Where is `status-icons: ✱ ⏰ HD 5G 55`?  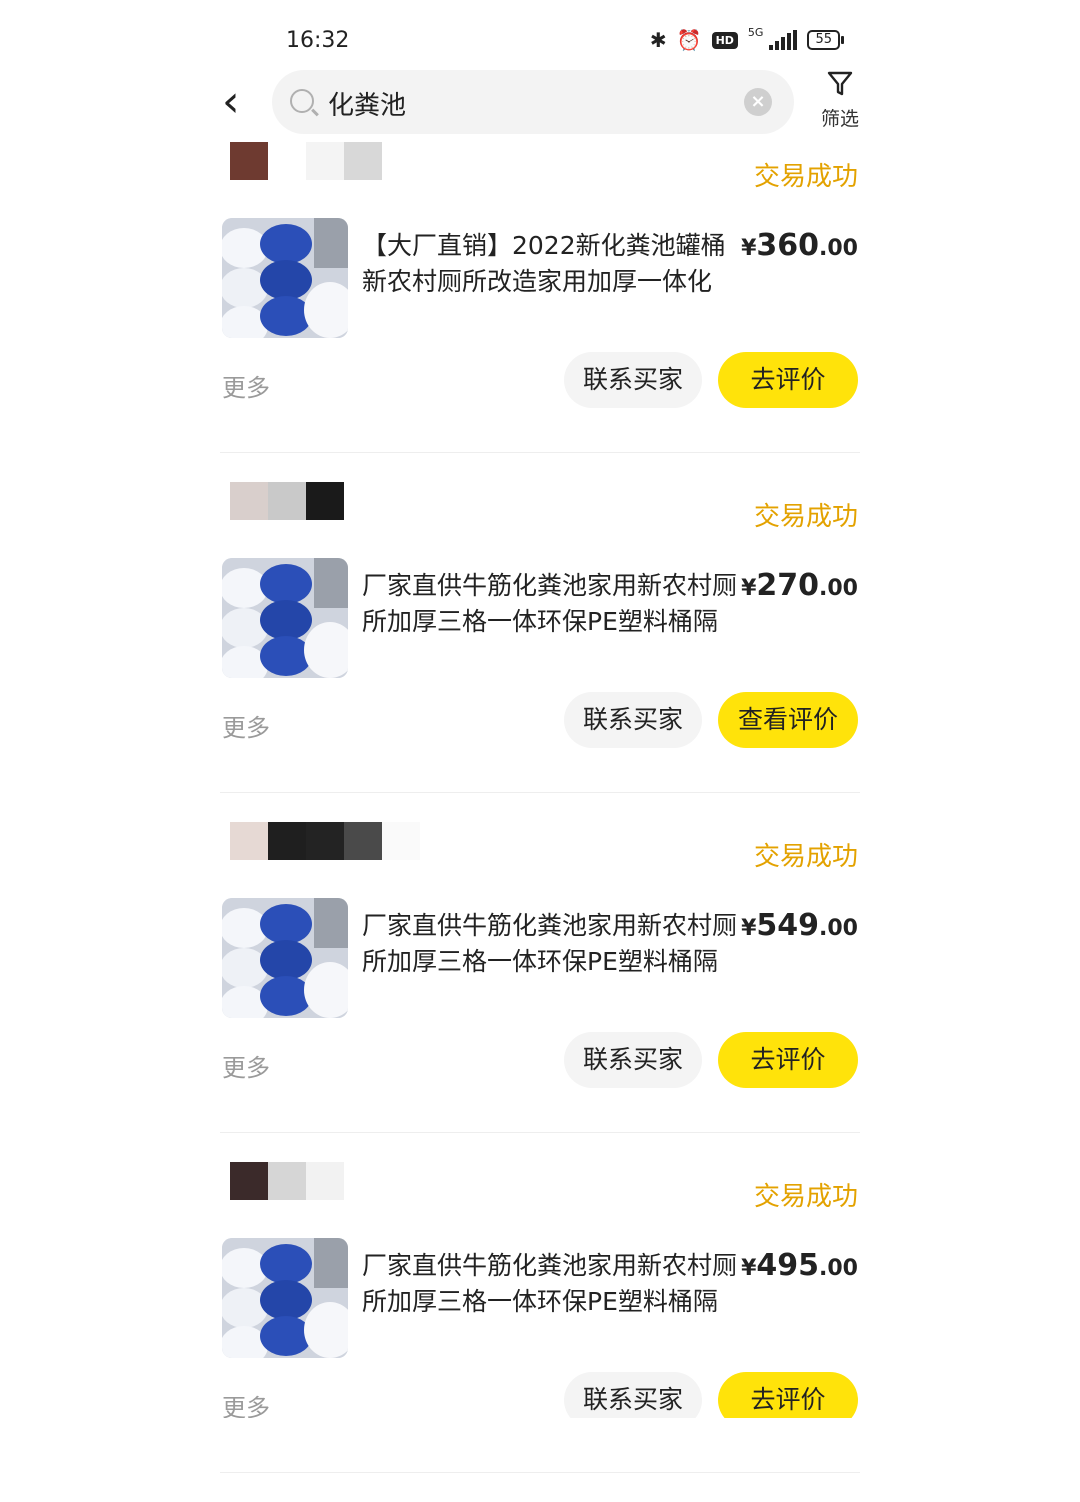 status-icons: ✱ ⏰ HD 5G 55 is located at coordinates (746, 38).